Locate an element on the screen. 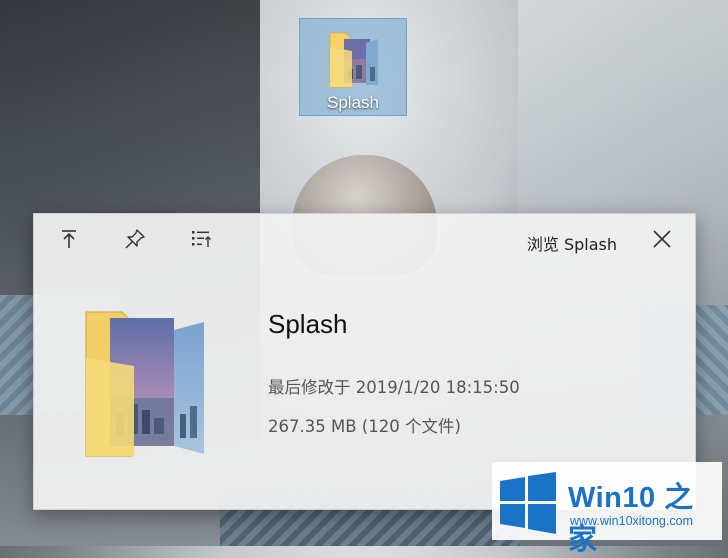  desktop-folder-splash: Splash is located at coordinates (353, 67).